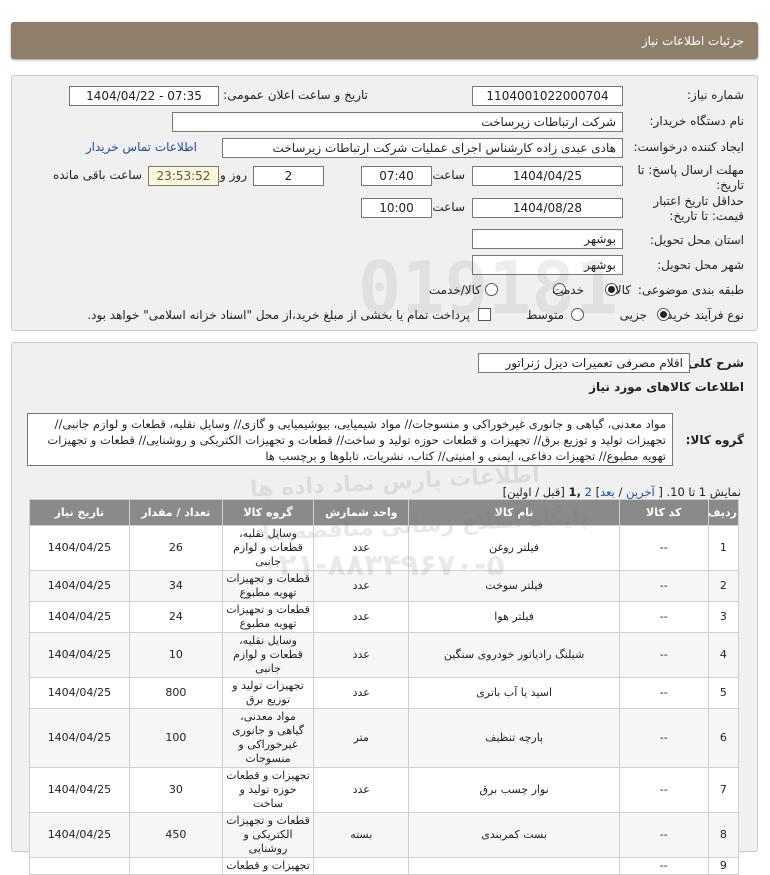 This screenshot has height=875, width=770. I want to click on cell-item-name: فیلتر سوخت, so click(514, 586).